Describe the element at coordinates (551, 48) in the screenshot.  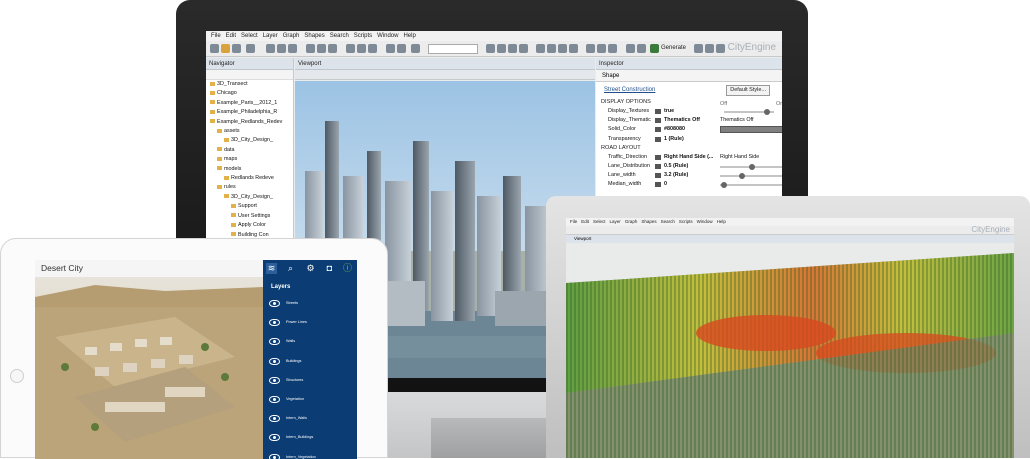
I see `block-tool-icon` at that location.